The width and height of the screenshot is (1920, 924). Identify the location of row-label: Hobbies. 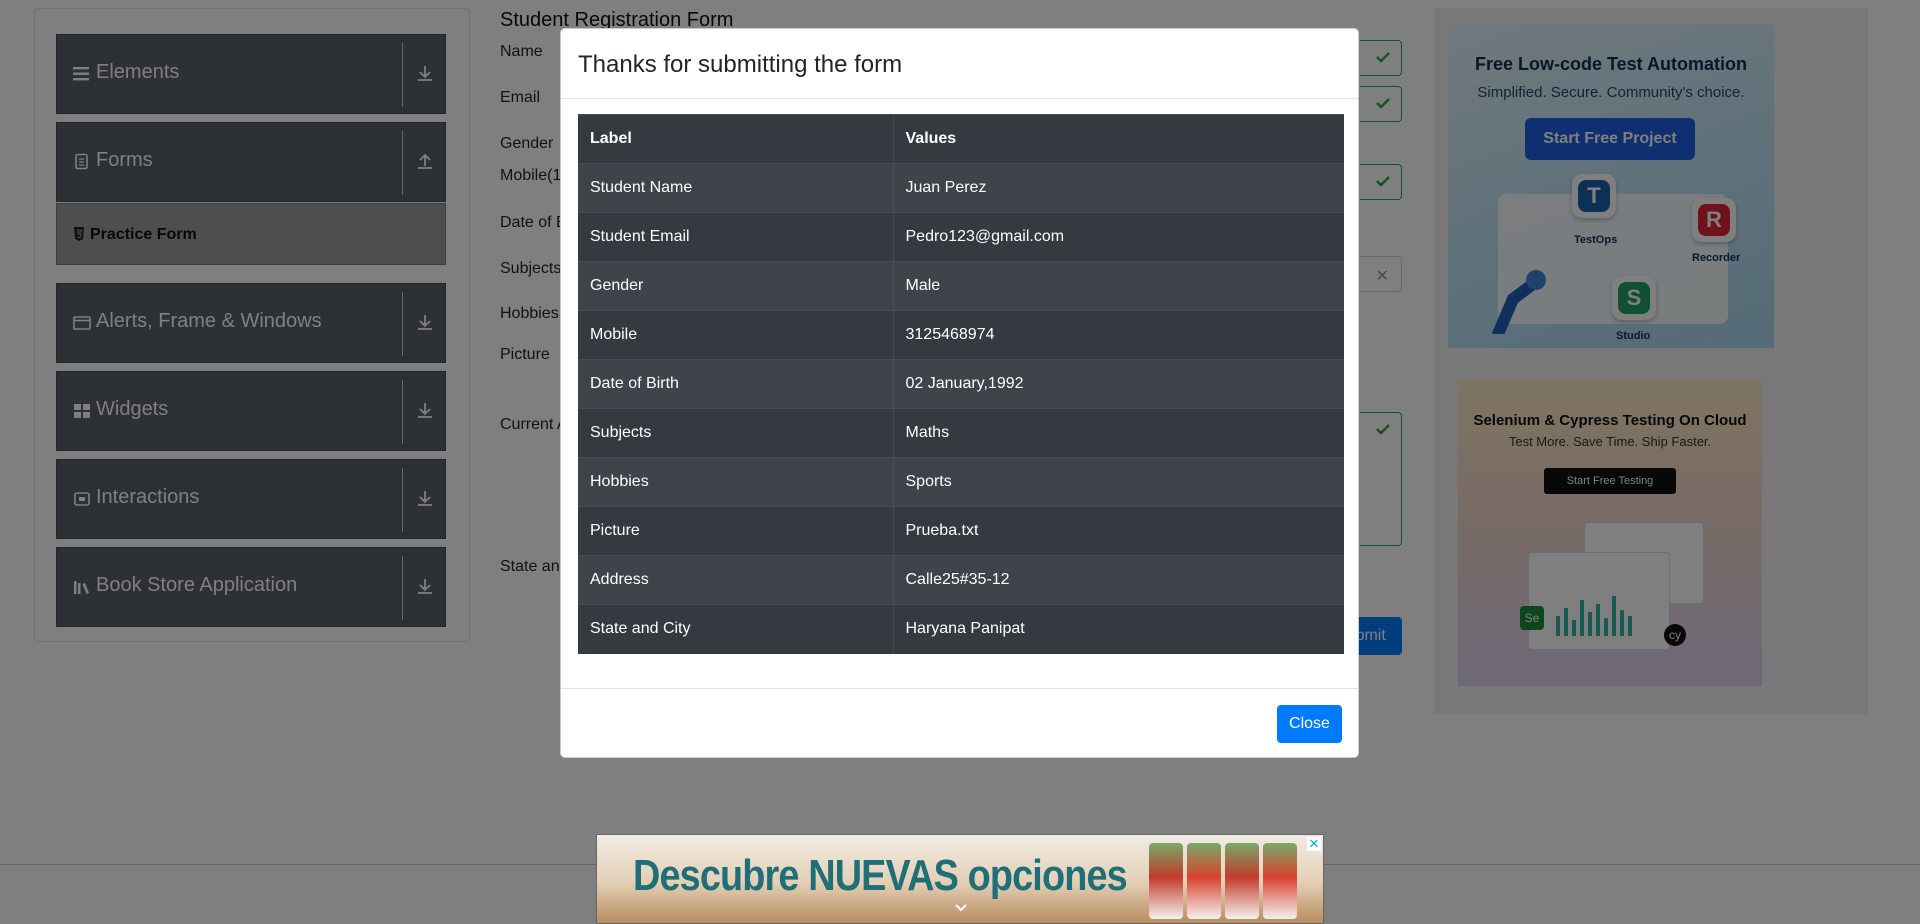
(736, 482).